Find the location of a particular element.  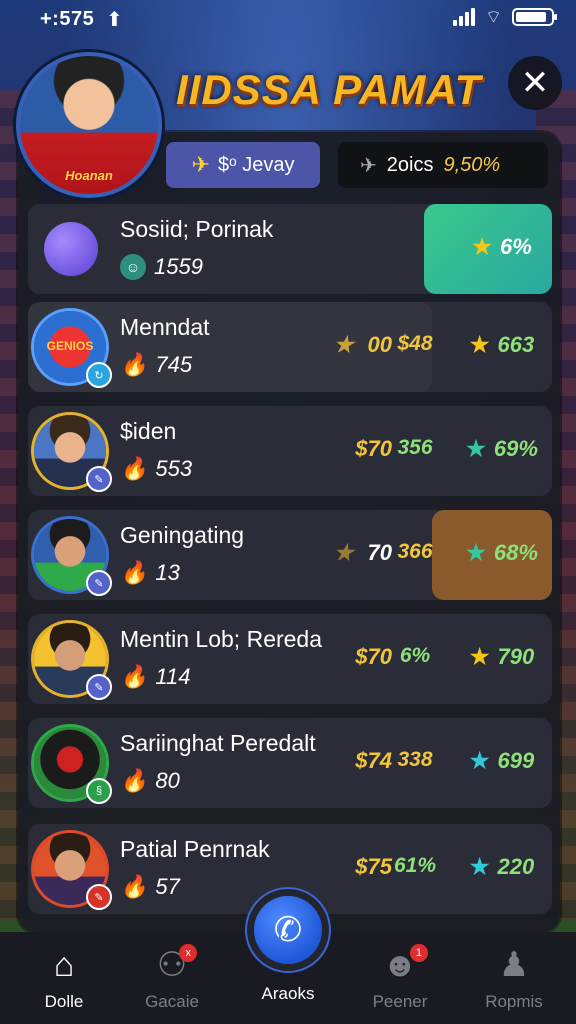

nav-item-gacaie: ⚇ x Gacaie is located at coordinates (172, 978).